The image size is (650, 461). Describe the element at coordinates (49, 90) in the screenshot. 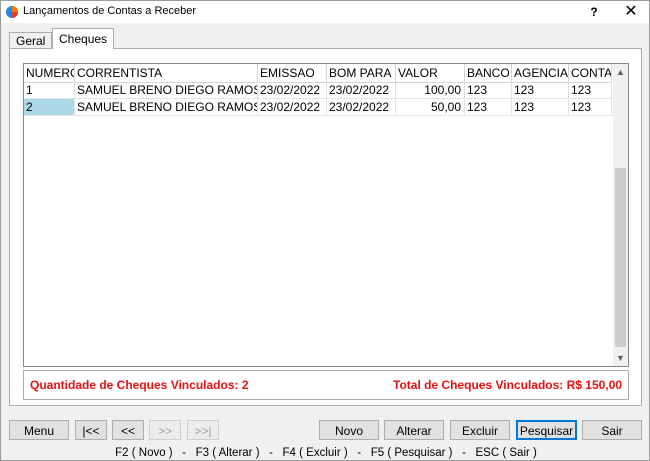

I see `cell-numero: 1` at that location.